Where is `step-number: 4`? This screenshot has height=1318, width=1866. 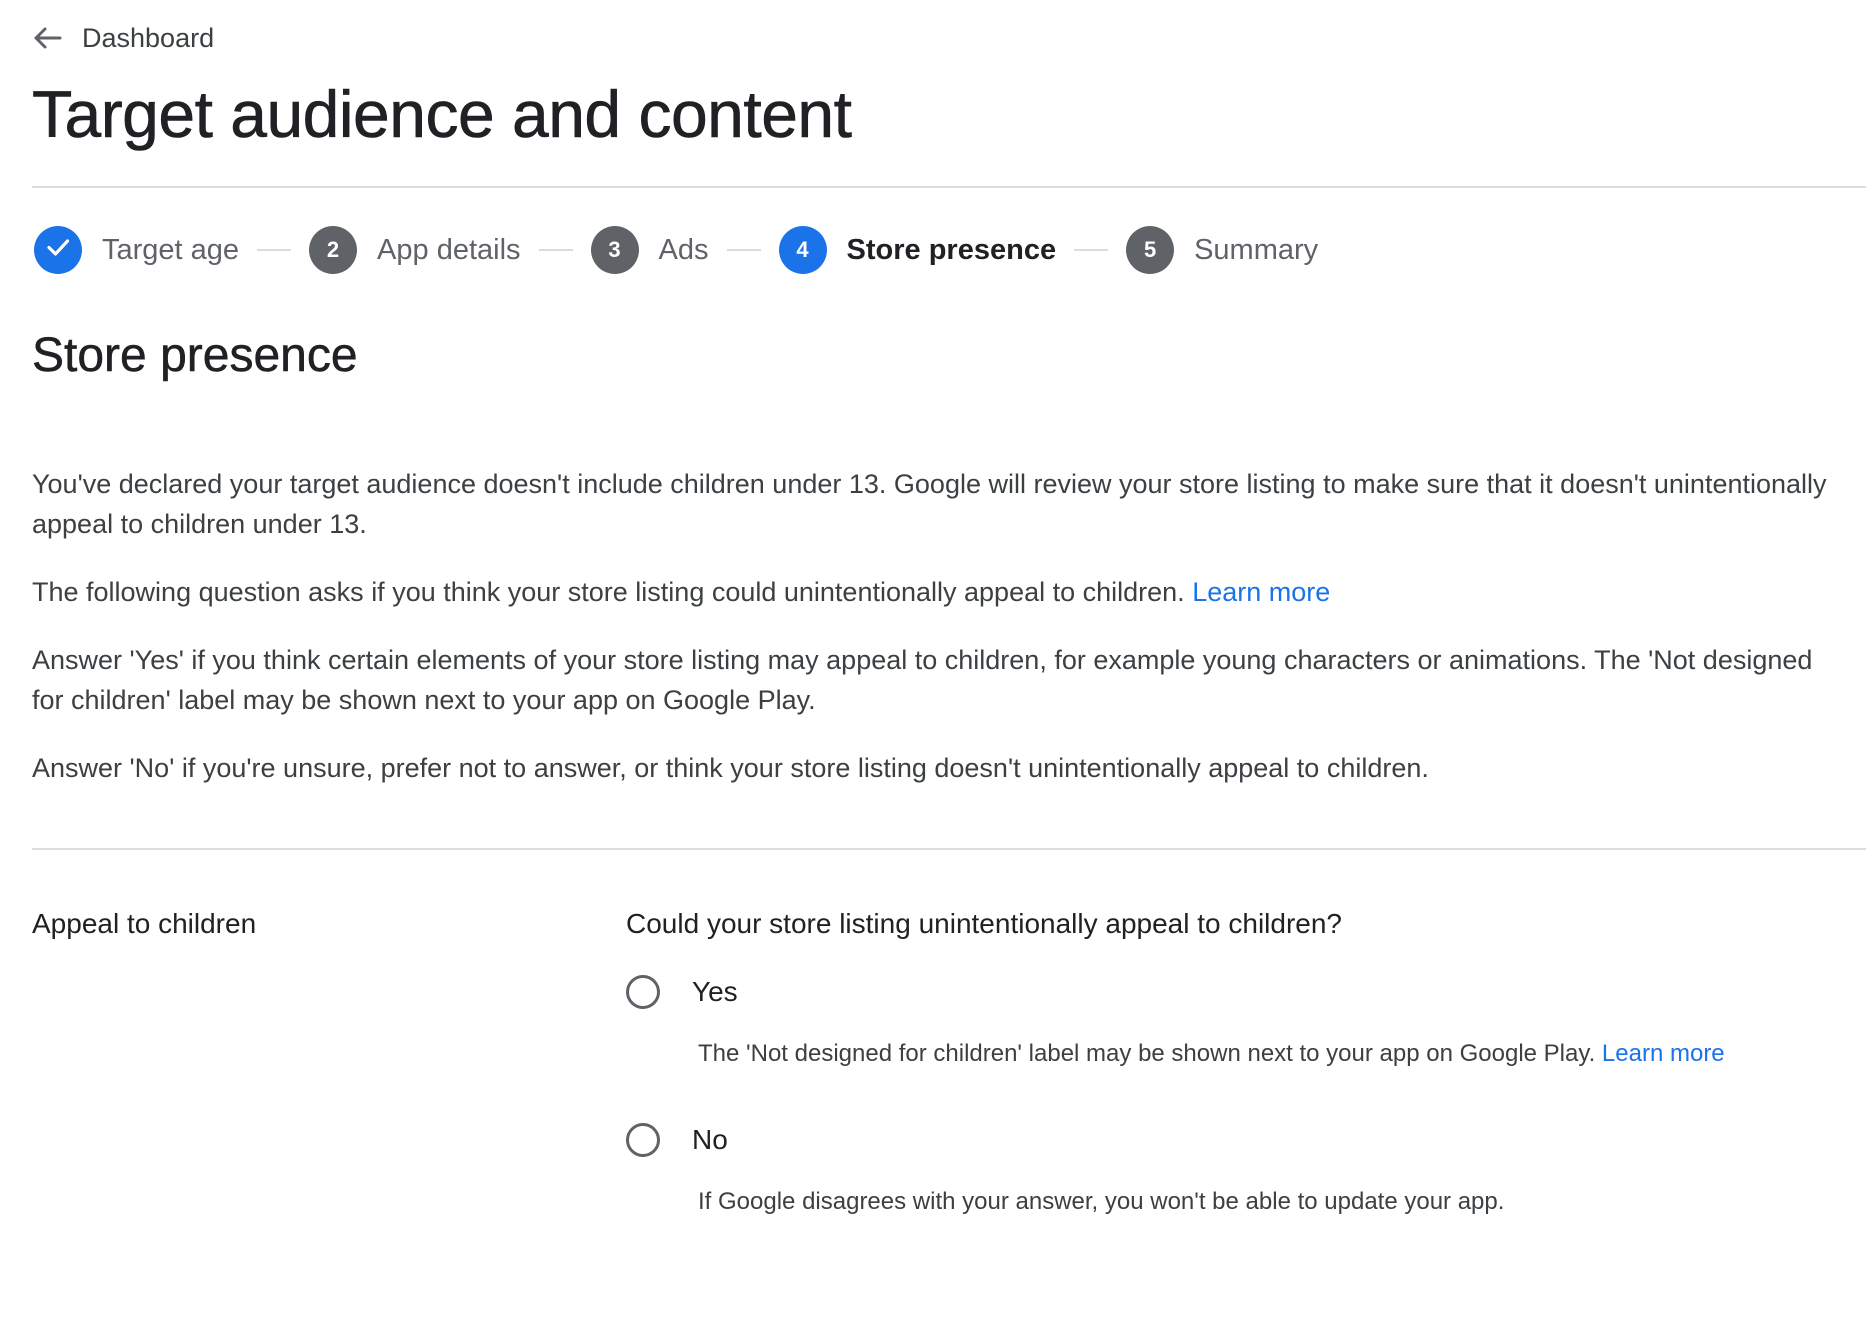 step-number: 4 is located at coordinates (802, 250).